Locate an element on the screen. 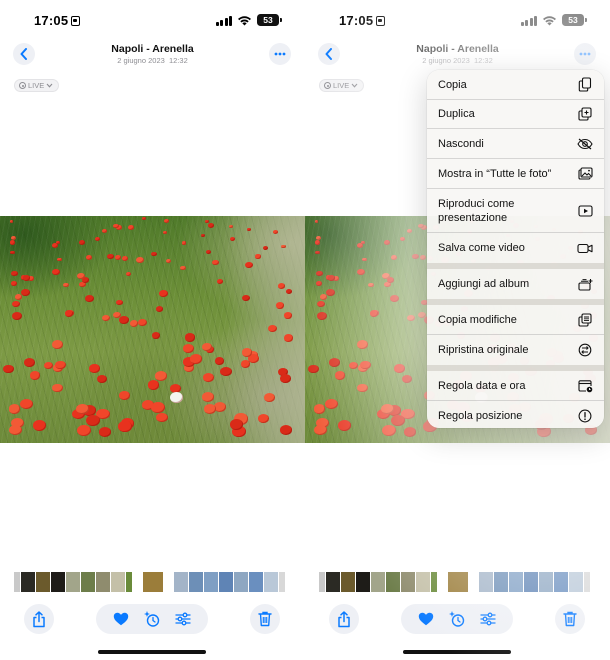 The width and height of the screenshot is (610, 660). live-icon is located at coordinates (22, 85).